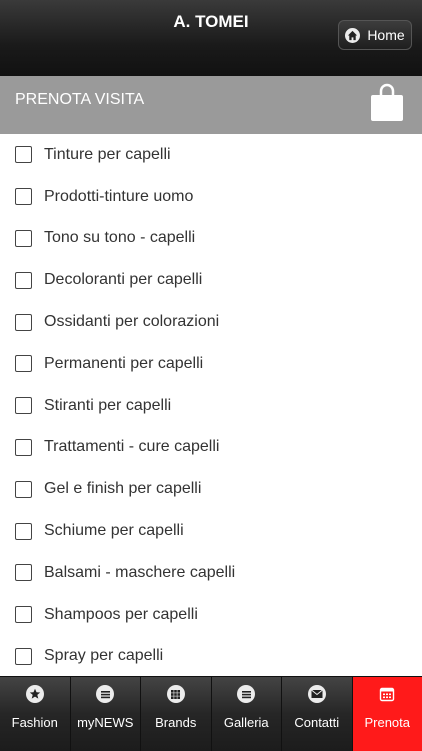 Image resolution: width=422 pixels, height=751 pixels. Describe the element at coordinates (317, 694) in the screenshot. I see `mail-icon` at that location.